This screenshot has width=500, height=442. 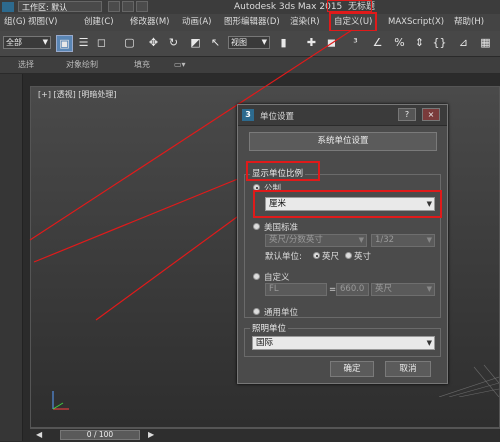 I want to click on custom-radio, so click(x=256, y=276).